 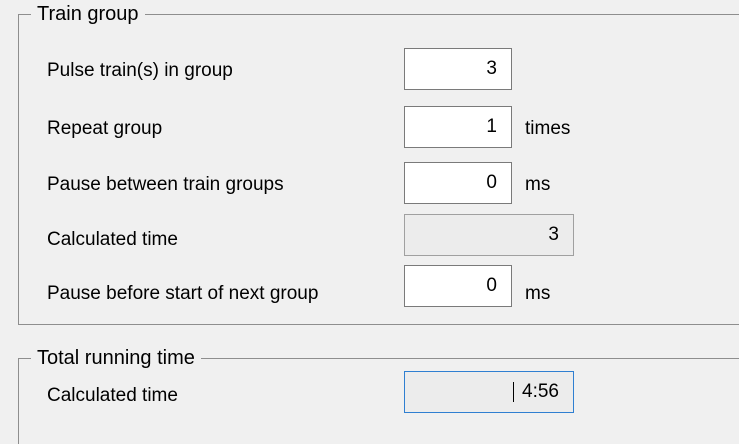 I want to click on repeat-group-input, so click(x=458, y=127).